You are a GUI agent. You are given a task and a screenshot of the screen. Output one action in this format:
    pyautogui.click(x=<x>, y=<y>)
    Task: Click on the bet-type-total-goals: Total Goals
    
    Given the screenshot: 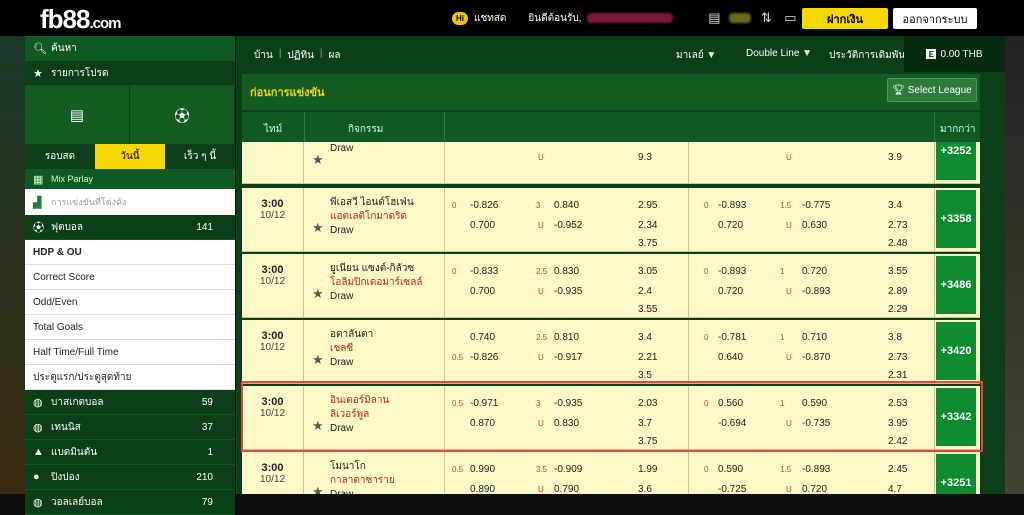 What is the action you would take?
    pyautogui.click(x=130, y=327)
    